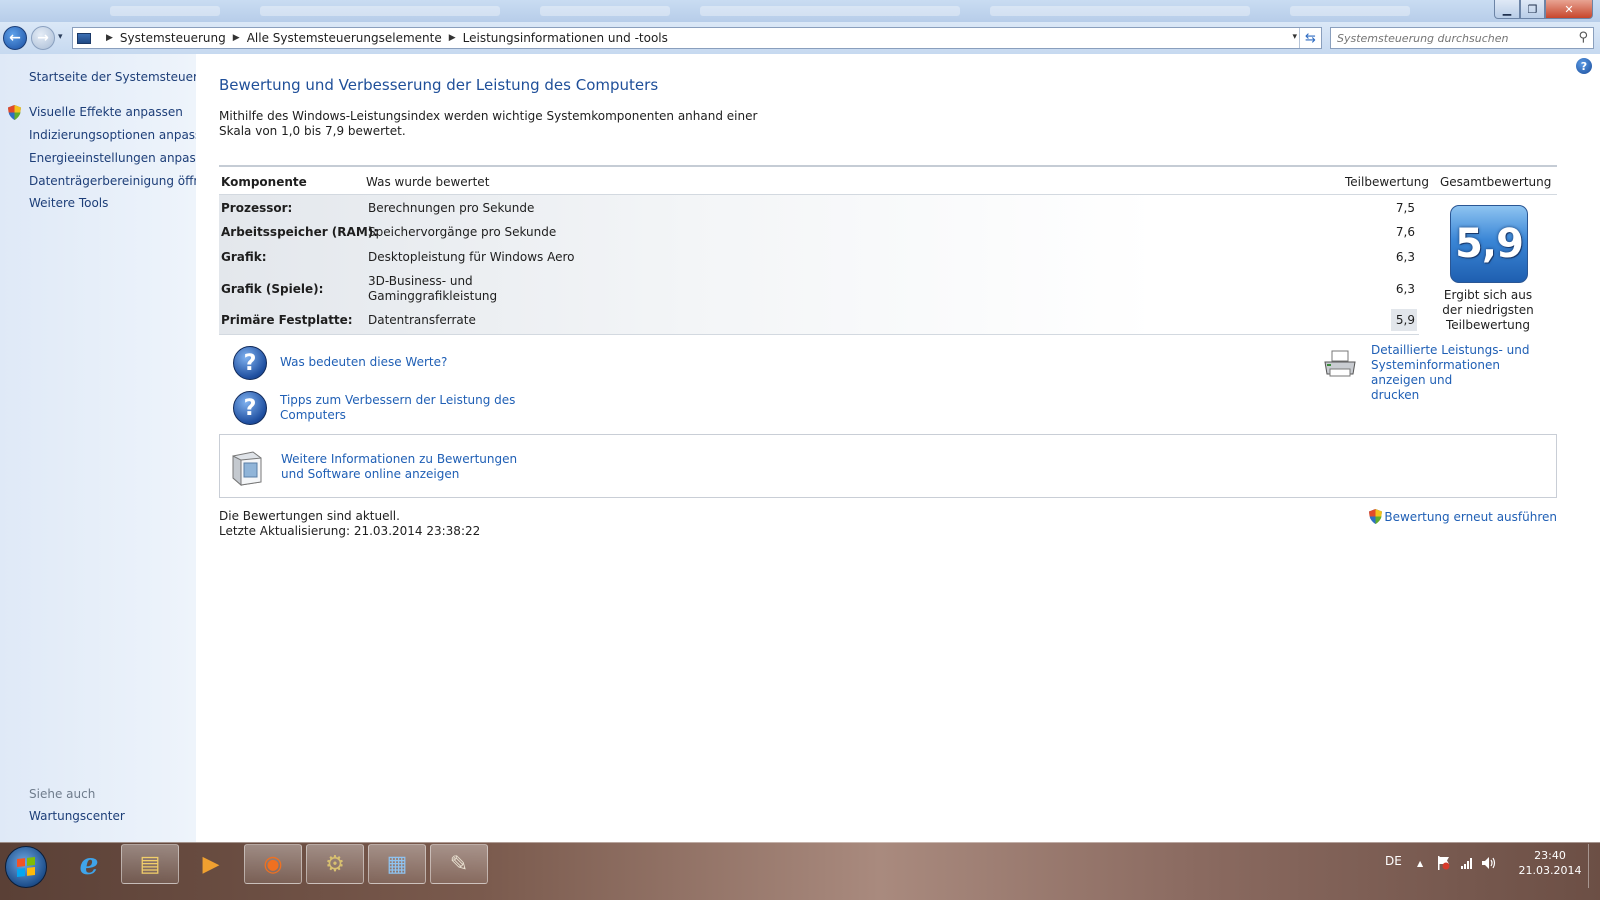 The width and height of the screenshot is (1600, 900). I want to click on clock: 23:40 21.03.2014, so click(1550, 863).